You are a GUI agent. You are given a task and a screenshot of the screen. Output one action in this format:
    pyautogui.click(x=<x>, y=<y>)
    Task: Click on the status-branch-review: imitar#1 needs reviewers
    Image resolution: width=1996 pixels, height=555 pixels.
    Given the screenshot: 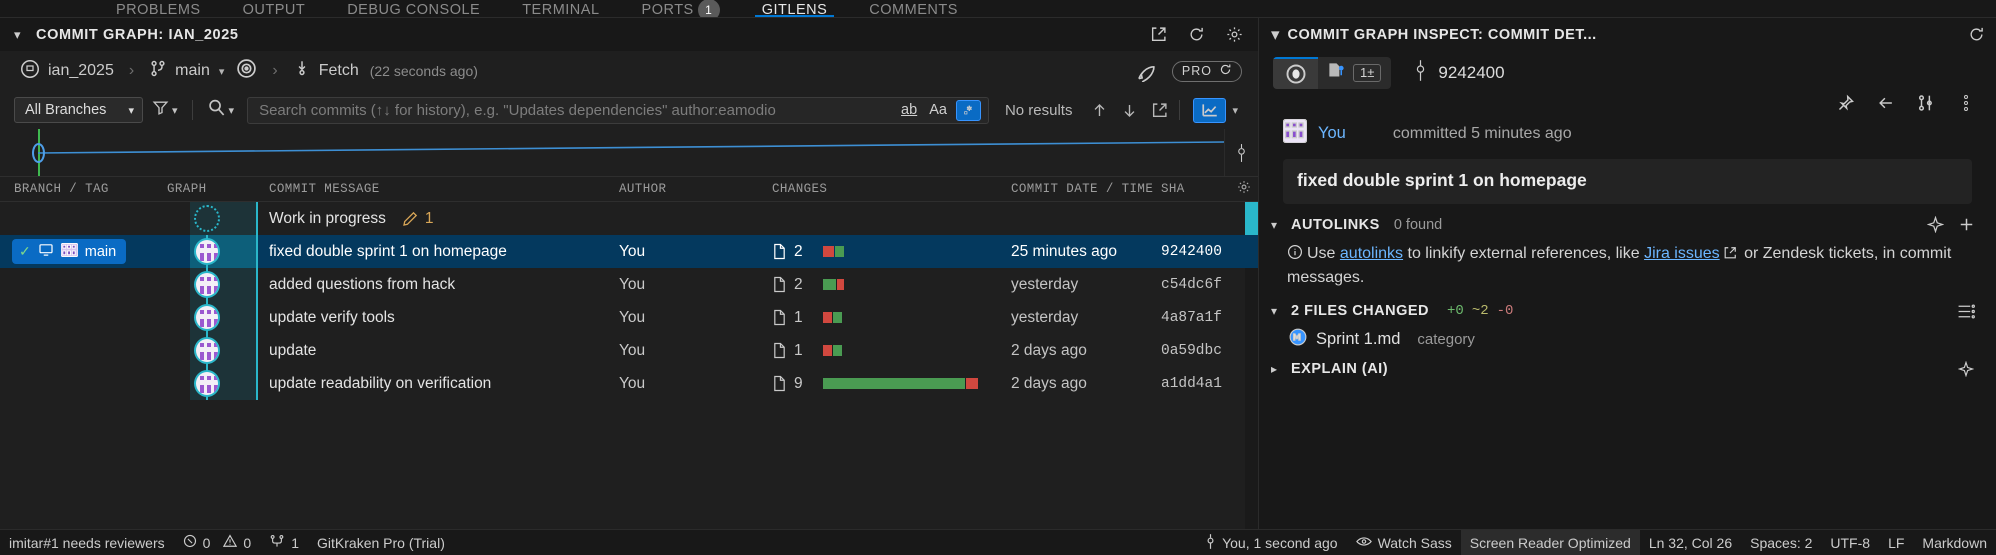 What is the action you would take?
    pyautogui.click(x=87, y=542)
    